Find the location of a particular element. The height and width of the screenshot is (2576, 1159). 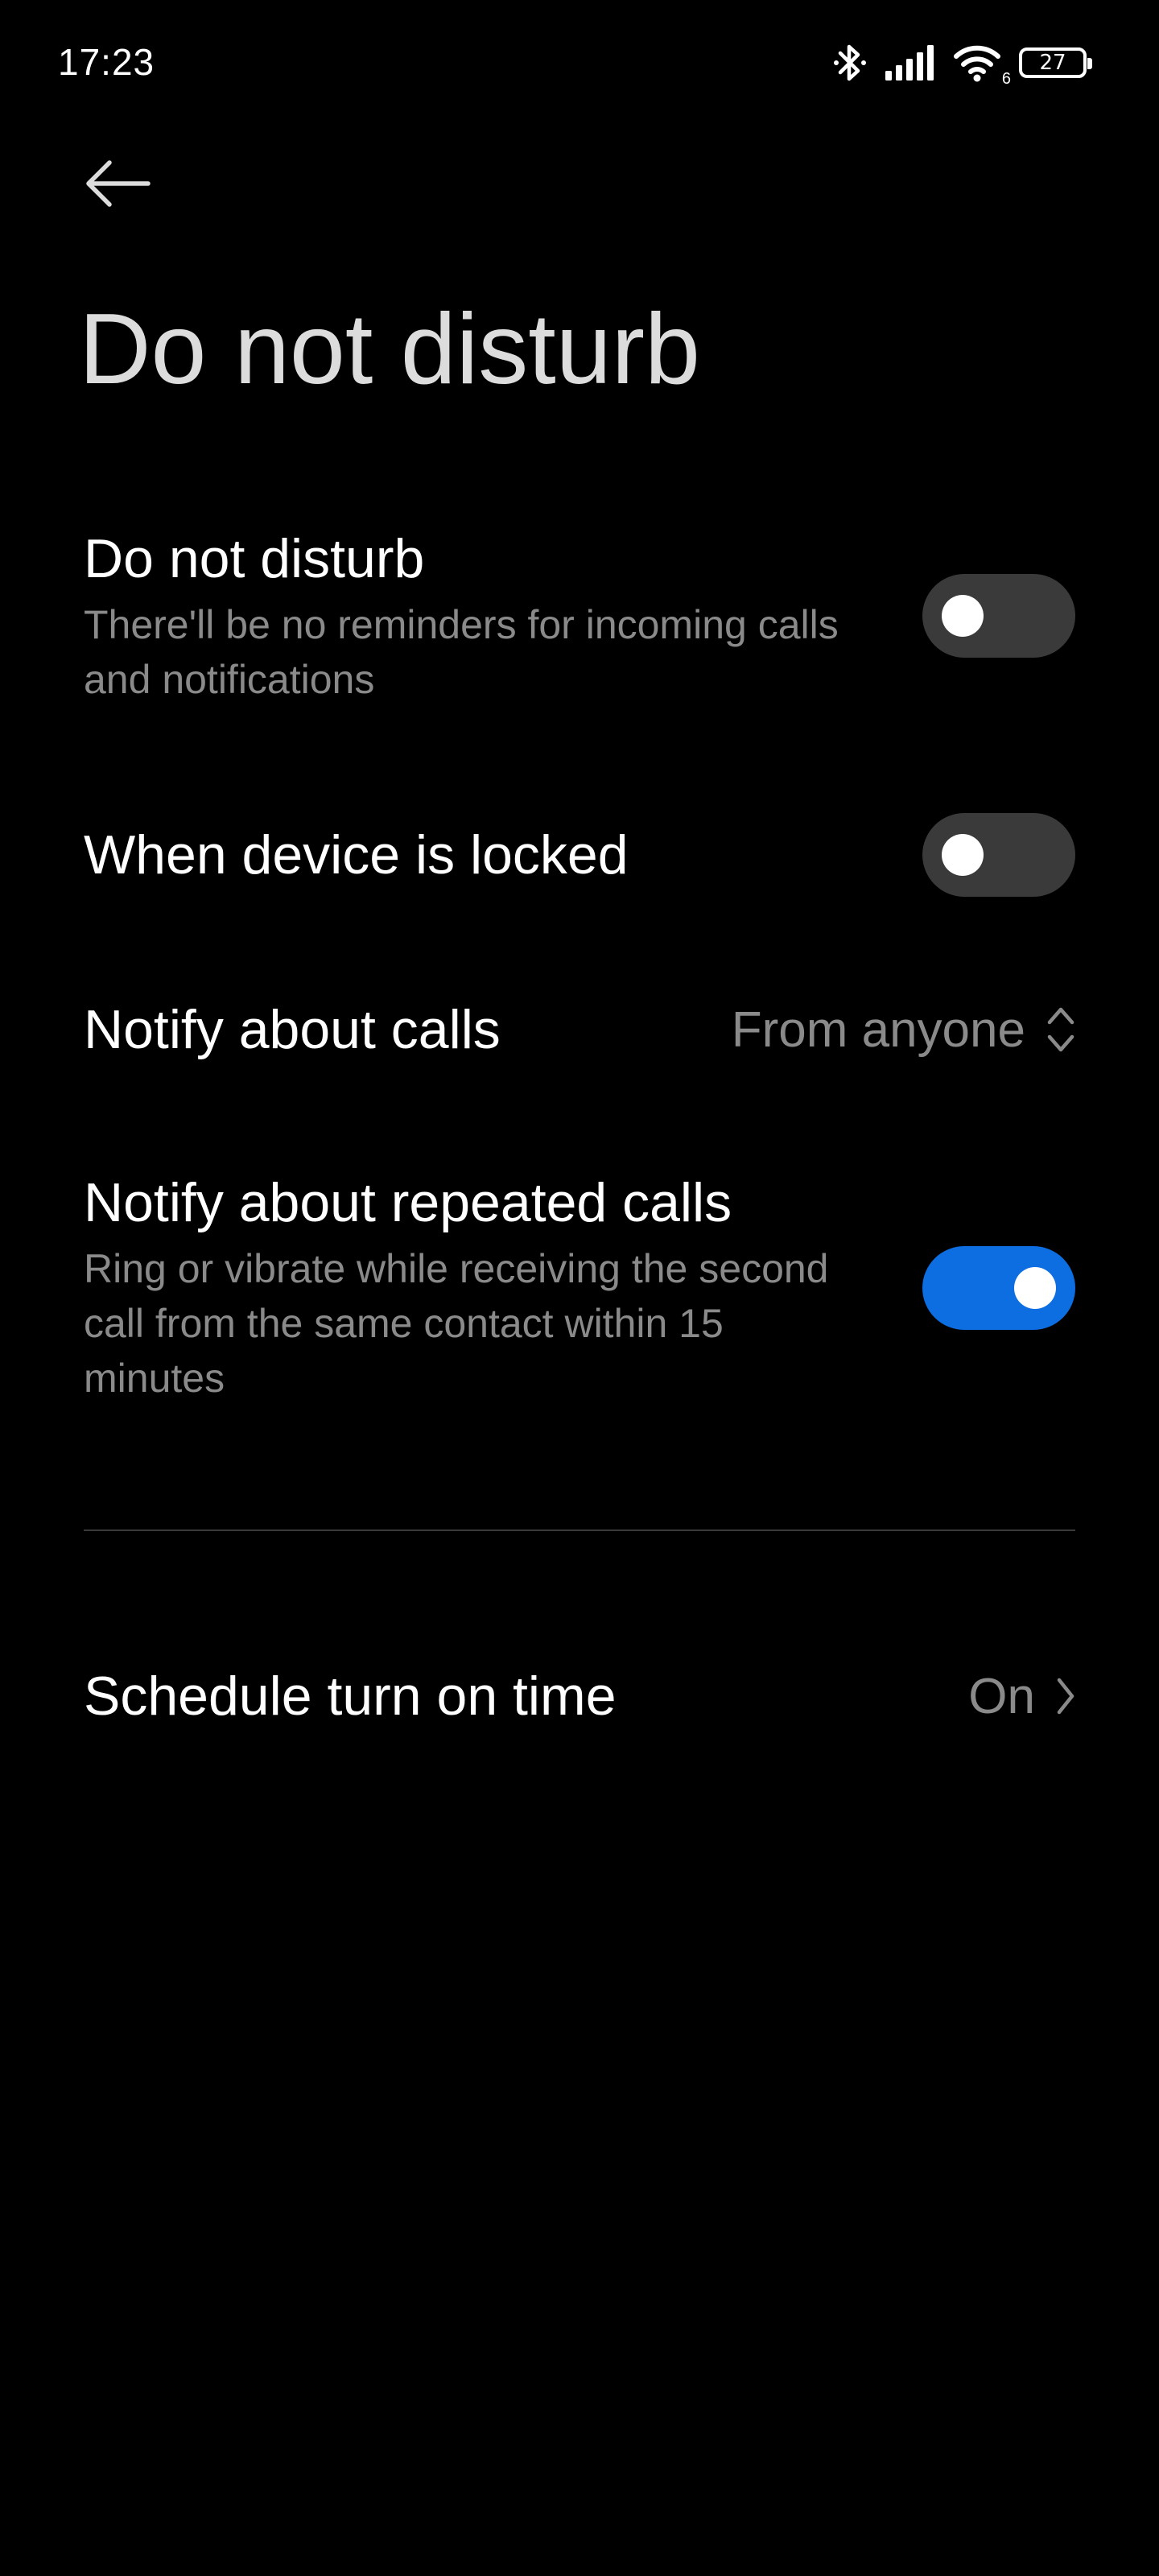

repeated-calls-title: Notify about repeated calls is located at coordinates (408, 1202).